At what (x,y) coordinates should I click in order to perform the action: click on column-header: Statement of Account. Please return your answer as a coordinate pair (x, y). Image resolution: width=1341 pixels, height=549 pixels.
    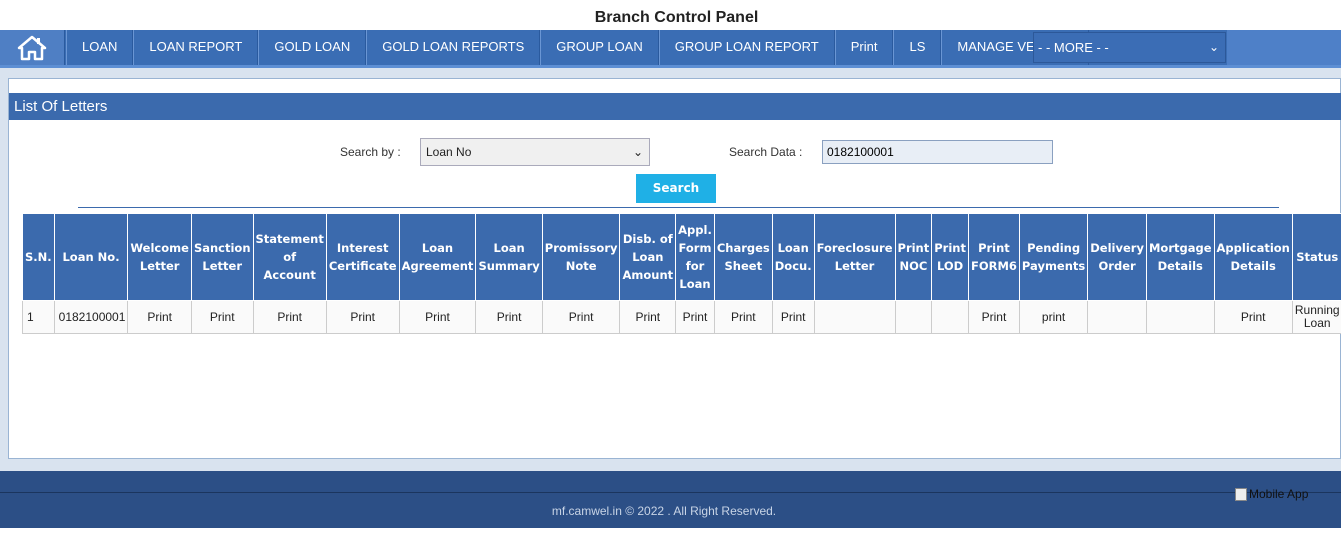
    Looking at the image, I should click on (289, 257).